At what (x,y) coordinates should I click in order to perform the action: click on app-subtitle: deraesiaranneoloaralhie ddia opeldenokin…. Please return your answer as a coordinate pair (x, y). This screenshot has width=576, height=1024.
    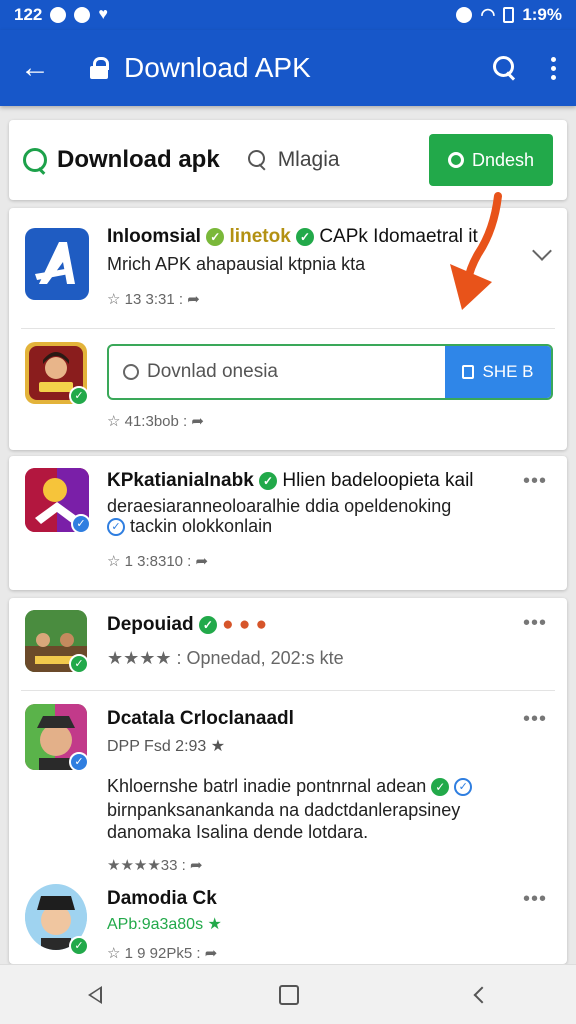
    Looking at the image, I should click on (279, 506).